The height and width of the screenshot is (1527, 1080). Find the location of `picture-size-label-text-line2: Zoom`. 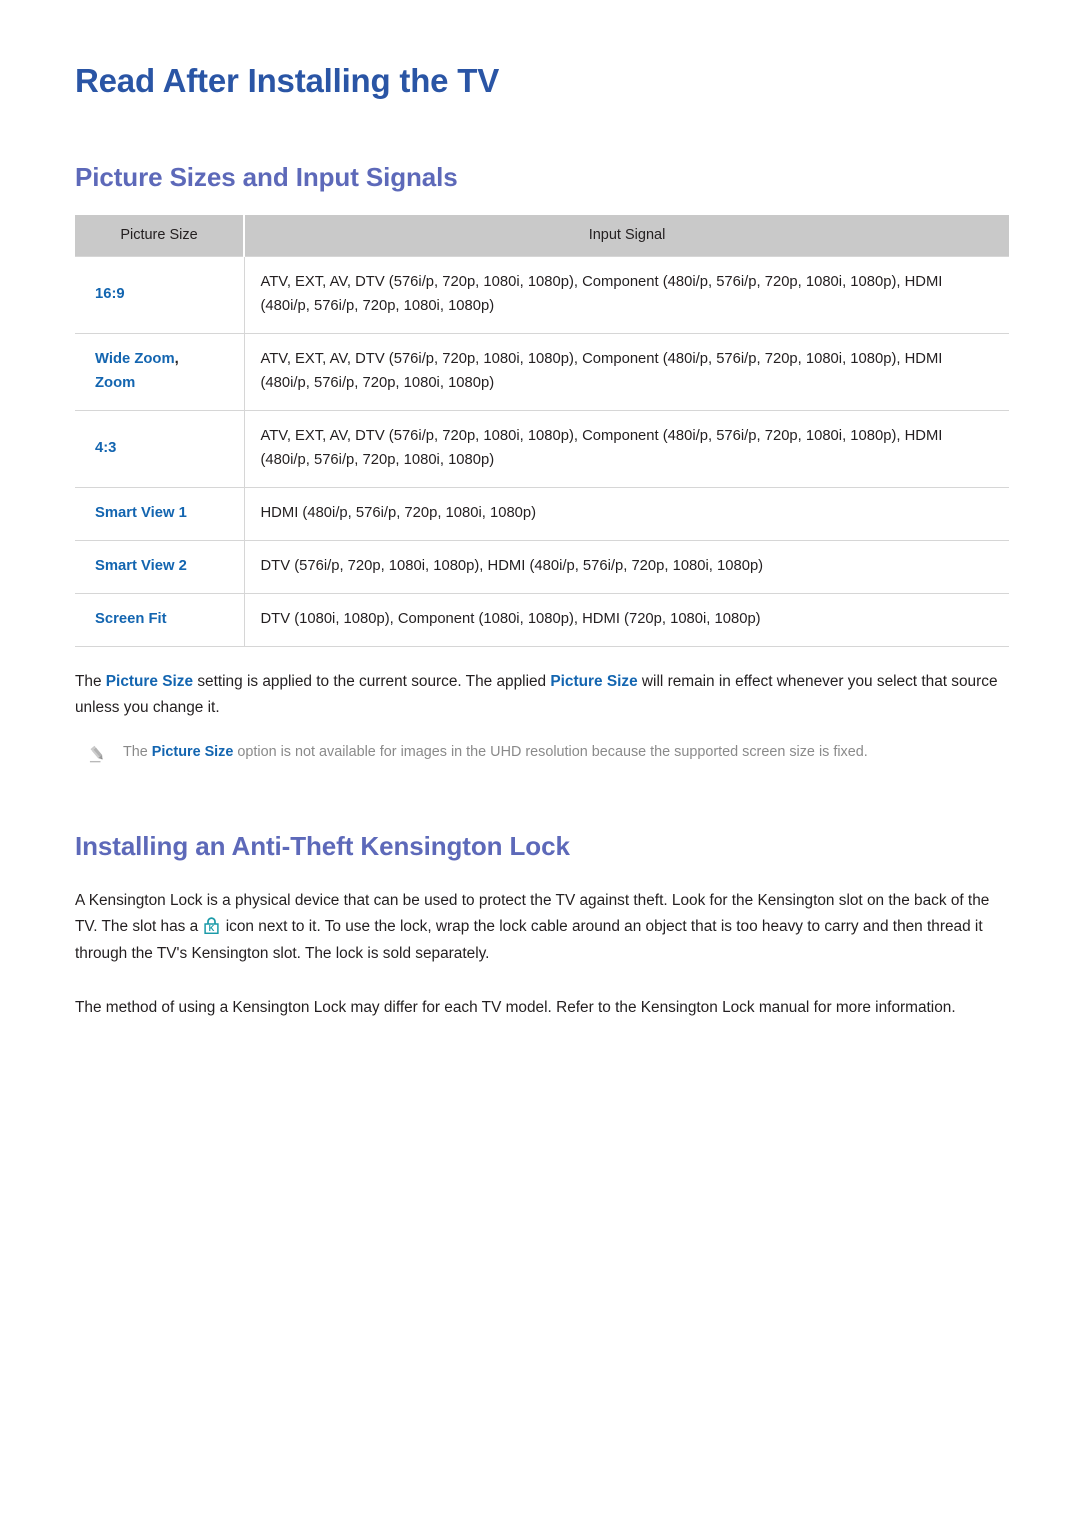

picture-size-label-text-line2: Zoom is located at coordinates (115, 383).